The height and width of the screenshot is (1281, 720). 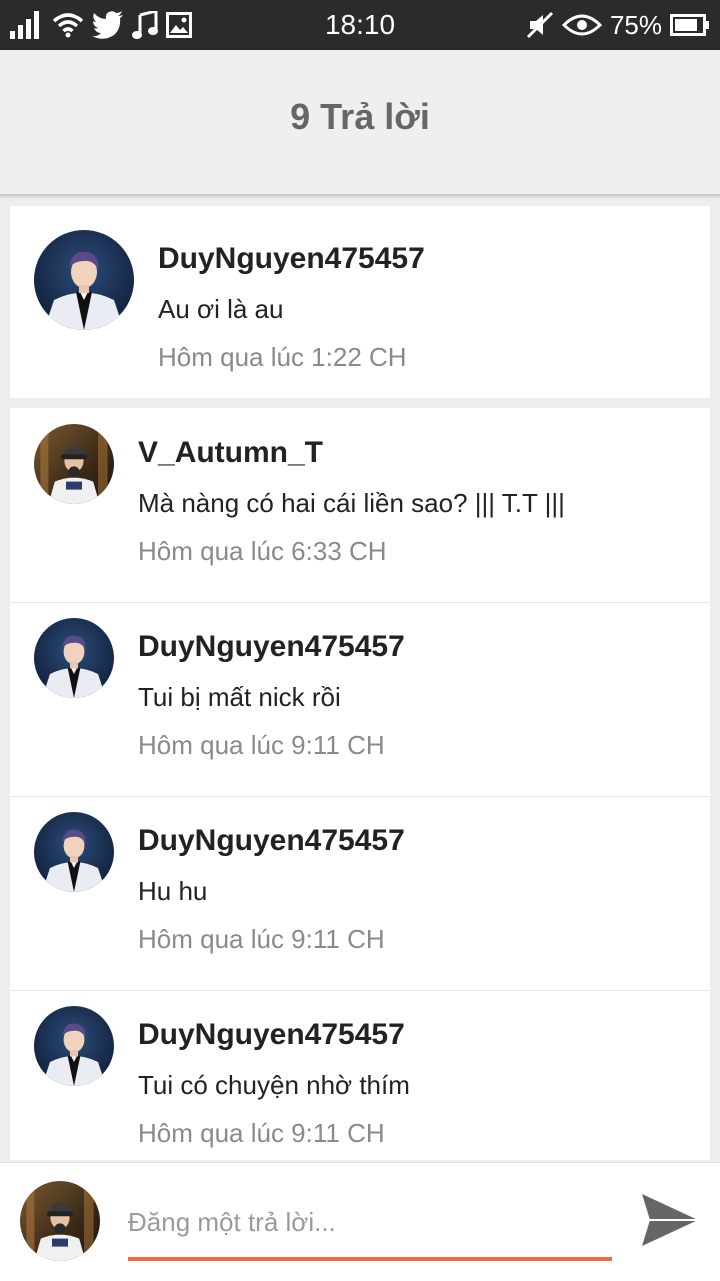 I want to click on reply-username: V_Autumn_T, so click(x=230, y=453).